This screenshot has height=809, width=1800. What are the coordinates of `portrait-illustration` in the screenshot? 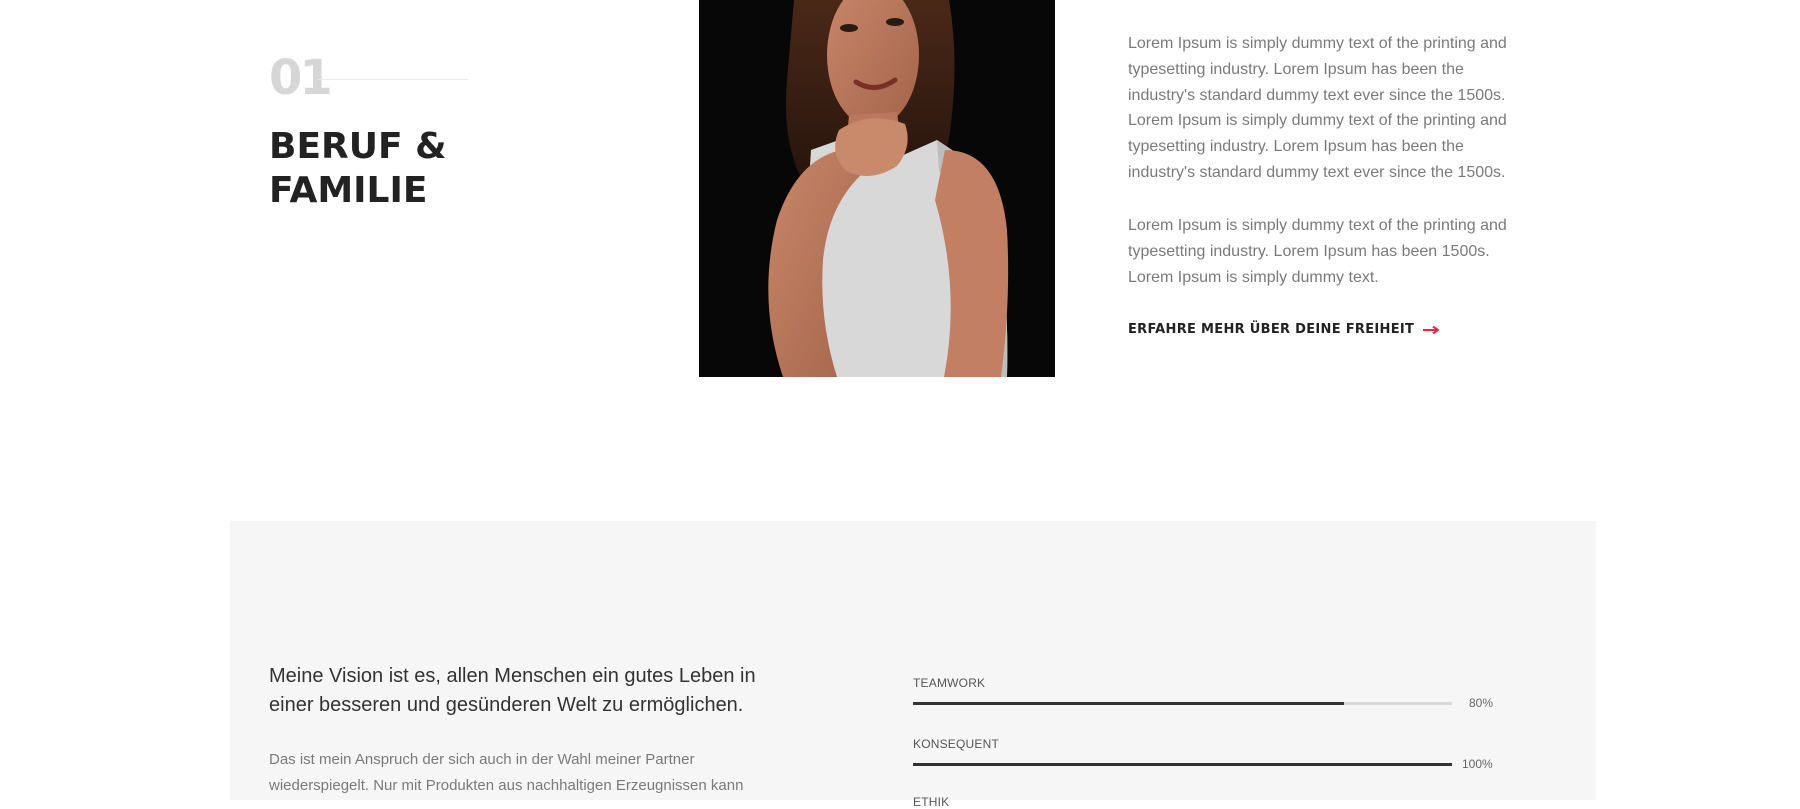 It's located at (877, 188).